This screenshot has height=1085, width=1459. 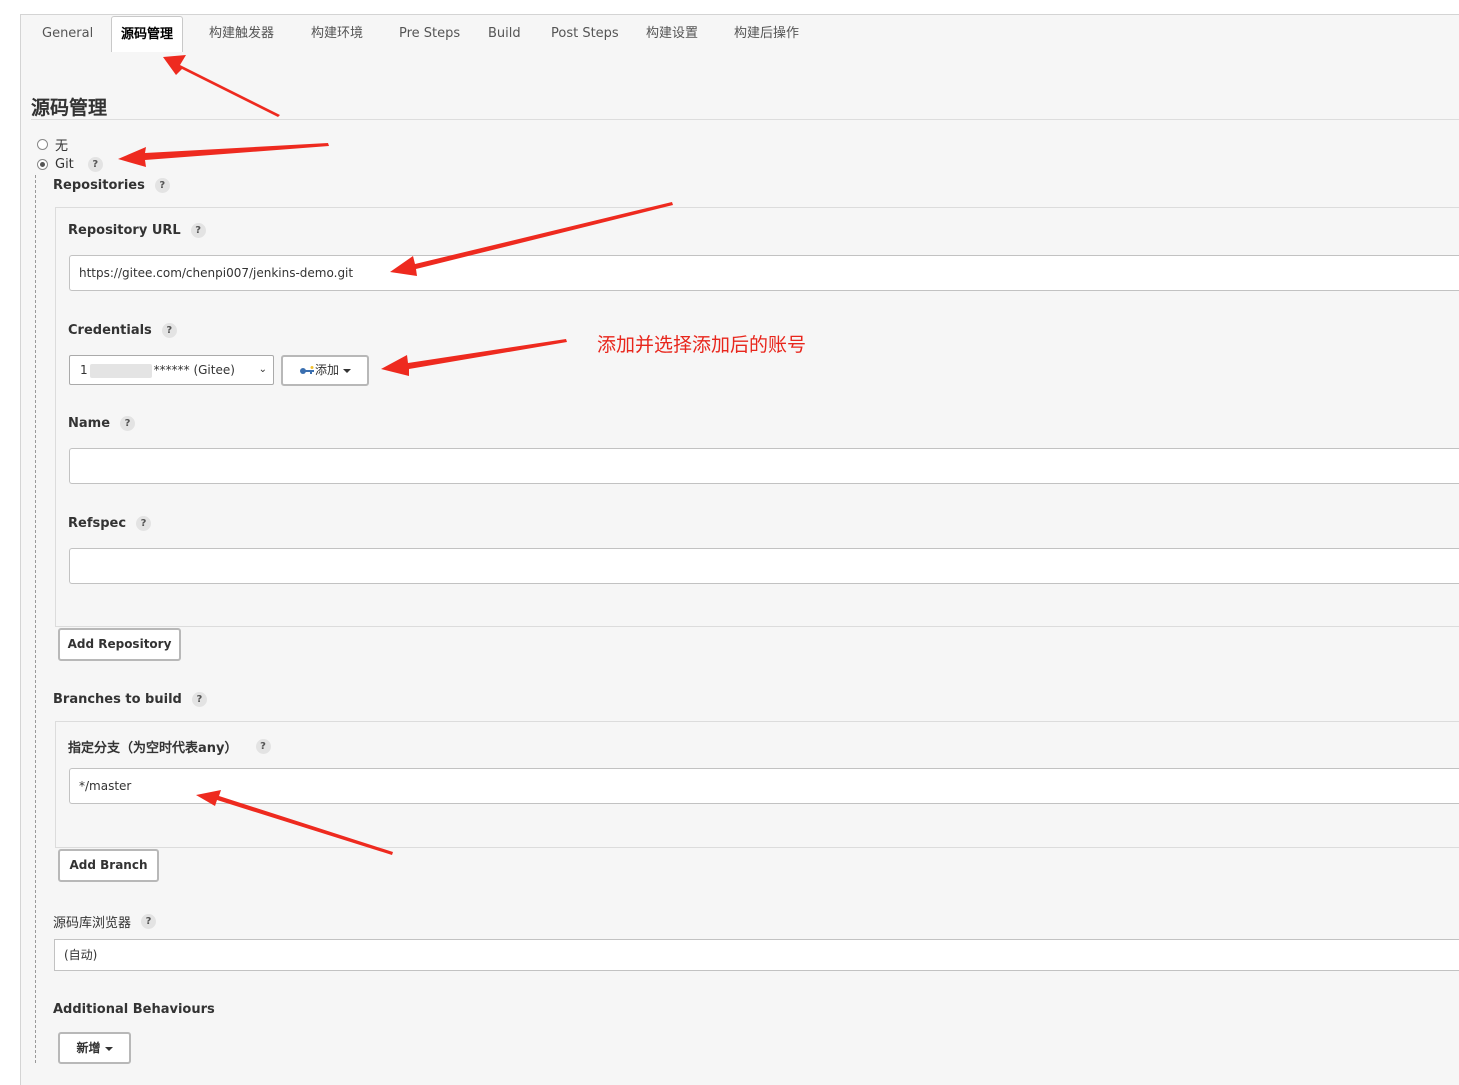 What do you see at coordinates (89, 423) in the screenshot?
I see `name-label-text: Name` at bounding box center [89, 423].